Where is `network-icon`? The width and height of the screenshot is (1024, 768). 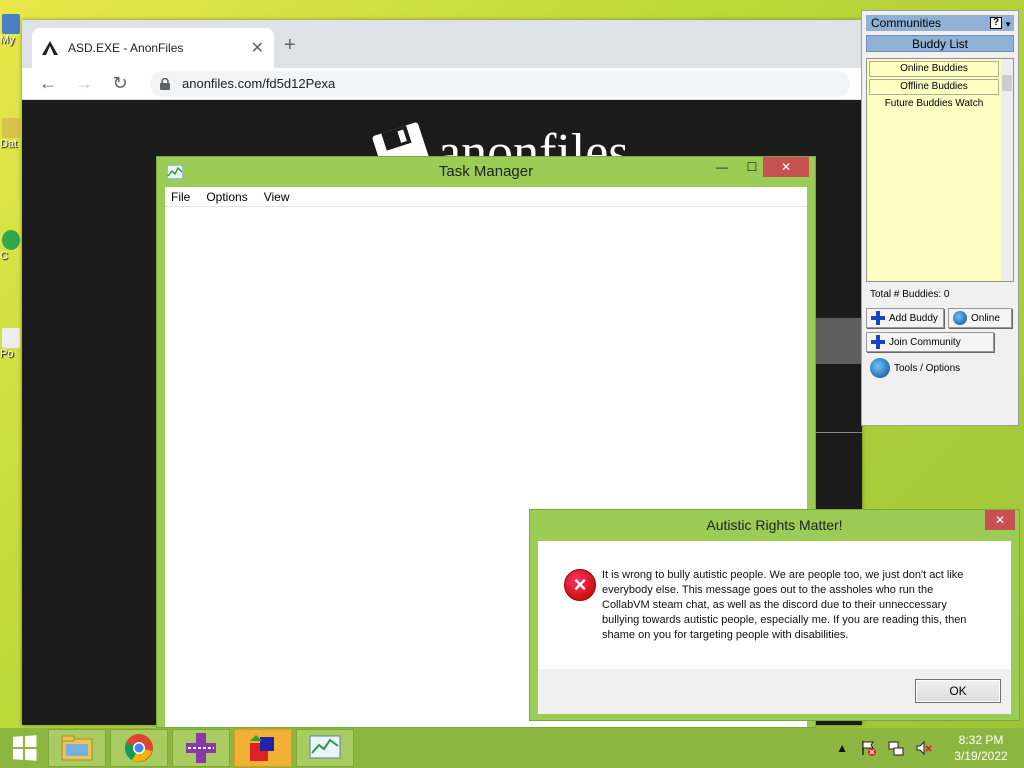
network-icon is located at coordinates (896, 748).